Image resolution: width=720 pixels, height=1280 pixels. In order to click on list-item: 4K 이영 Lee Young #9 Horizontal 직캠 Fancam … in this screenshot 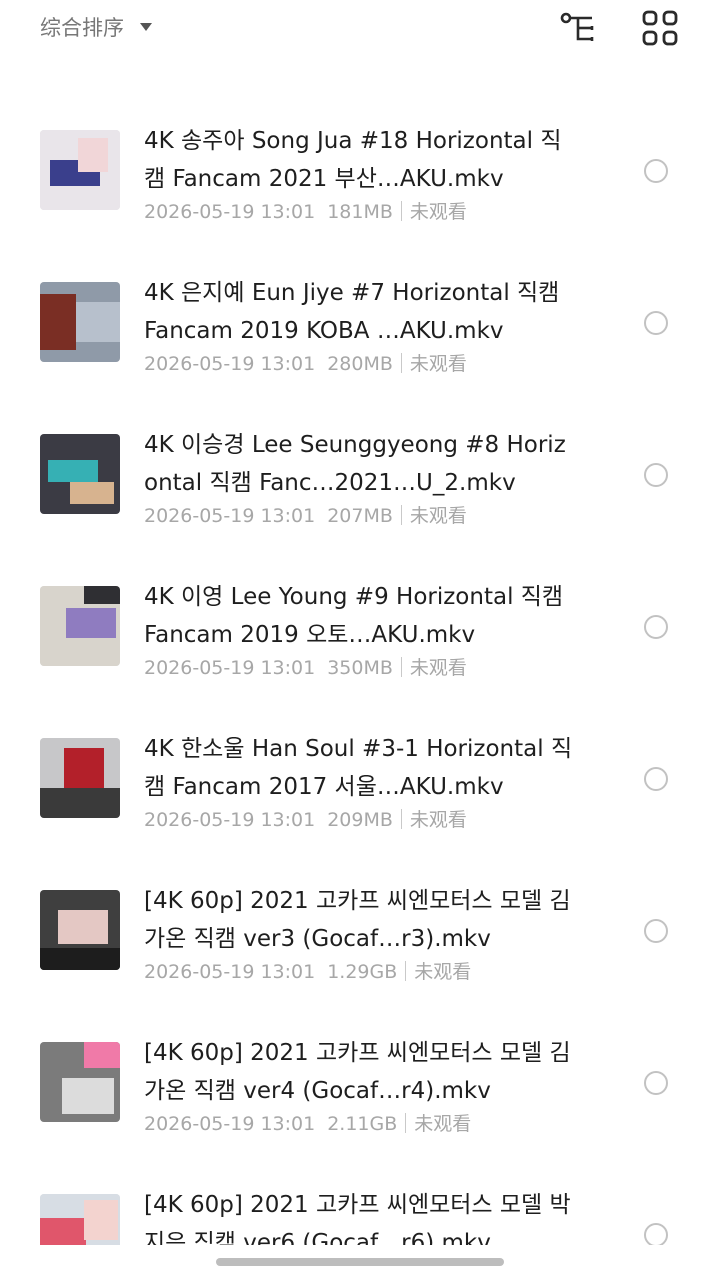, I will do `click(360, 632)`.